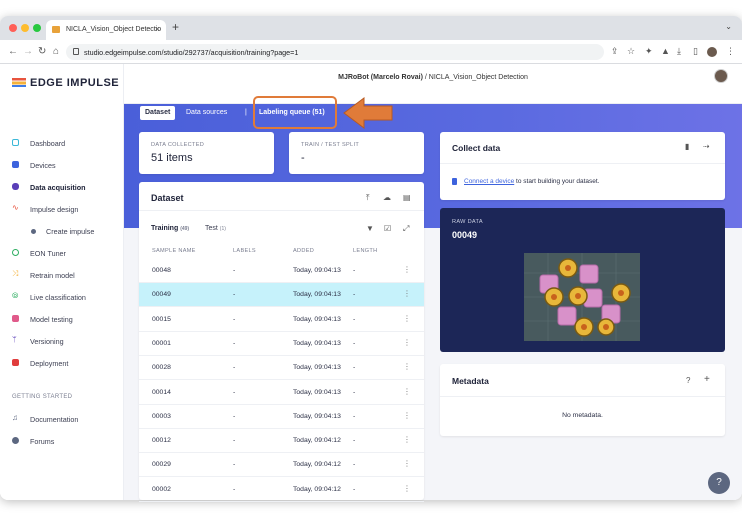 The image size is (742, 522). Describe the element at coordinates (281, 441) in the screenshot. I see `table-row: 00012 - Today, 09:04:12 - ⋮` at that location.